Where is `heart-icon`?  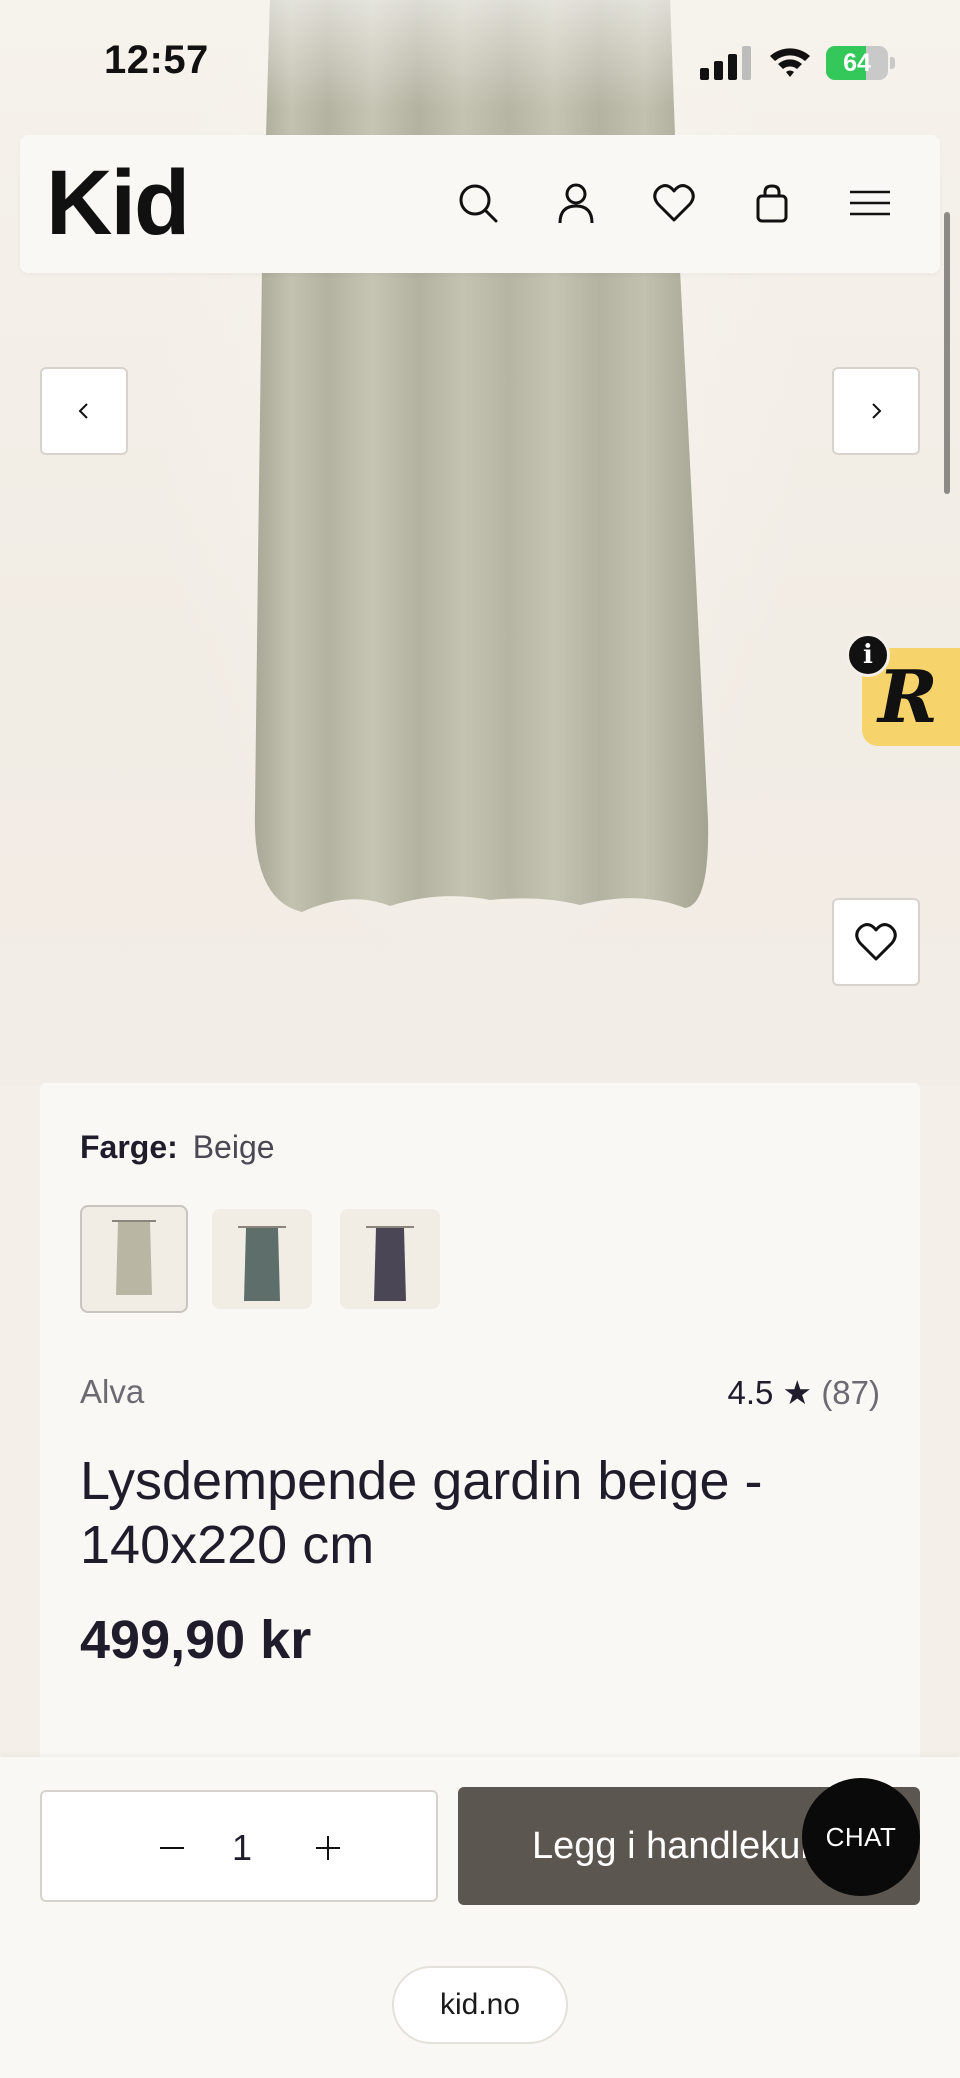
heart-icon is located at coordinates (876, 942).